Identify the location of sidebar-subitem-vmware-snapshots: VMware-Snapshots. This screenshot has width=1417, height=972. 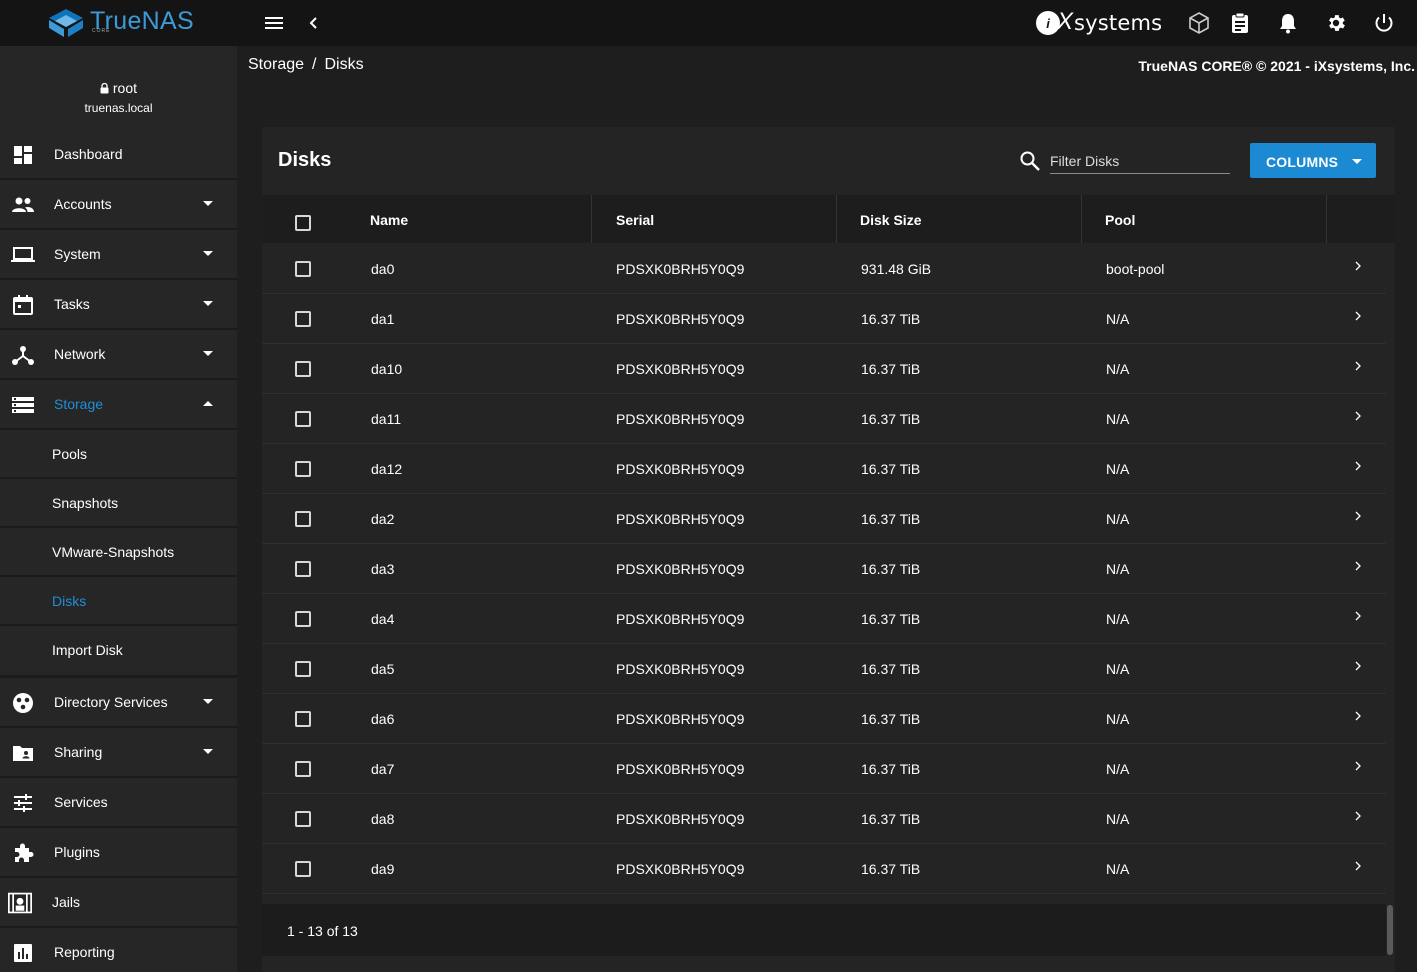
(118, 552).